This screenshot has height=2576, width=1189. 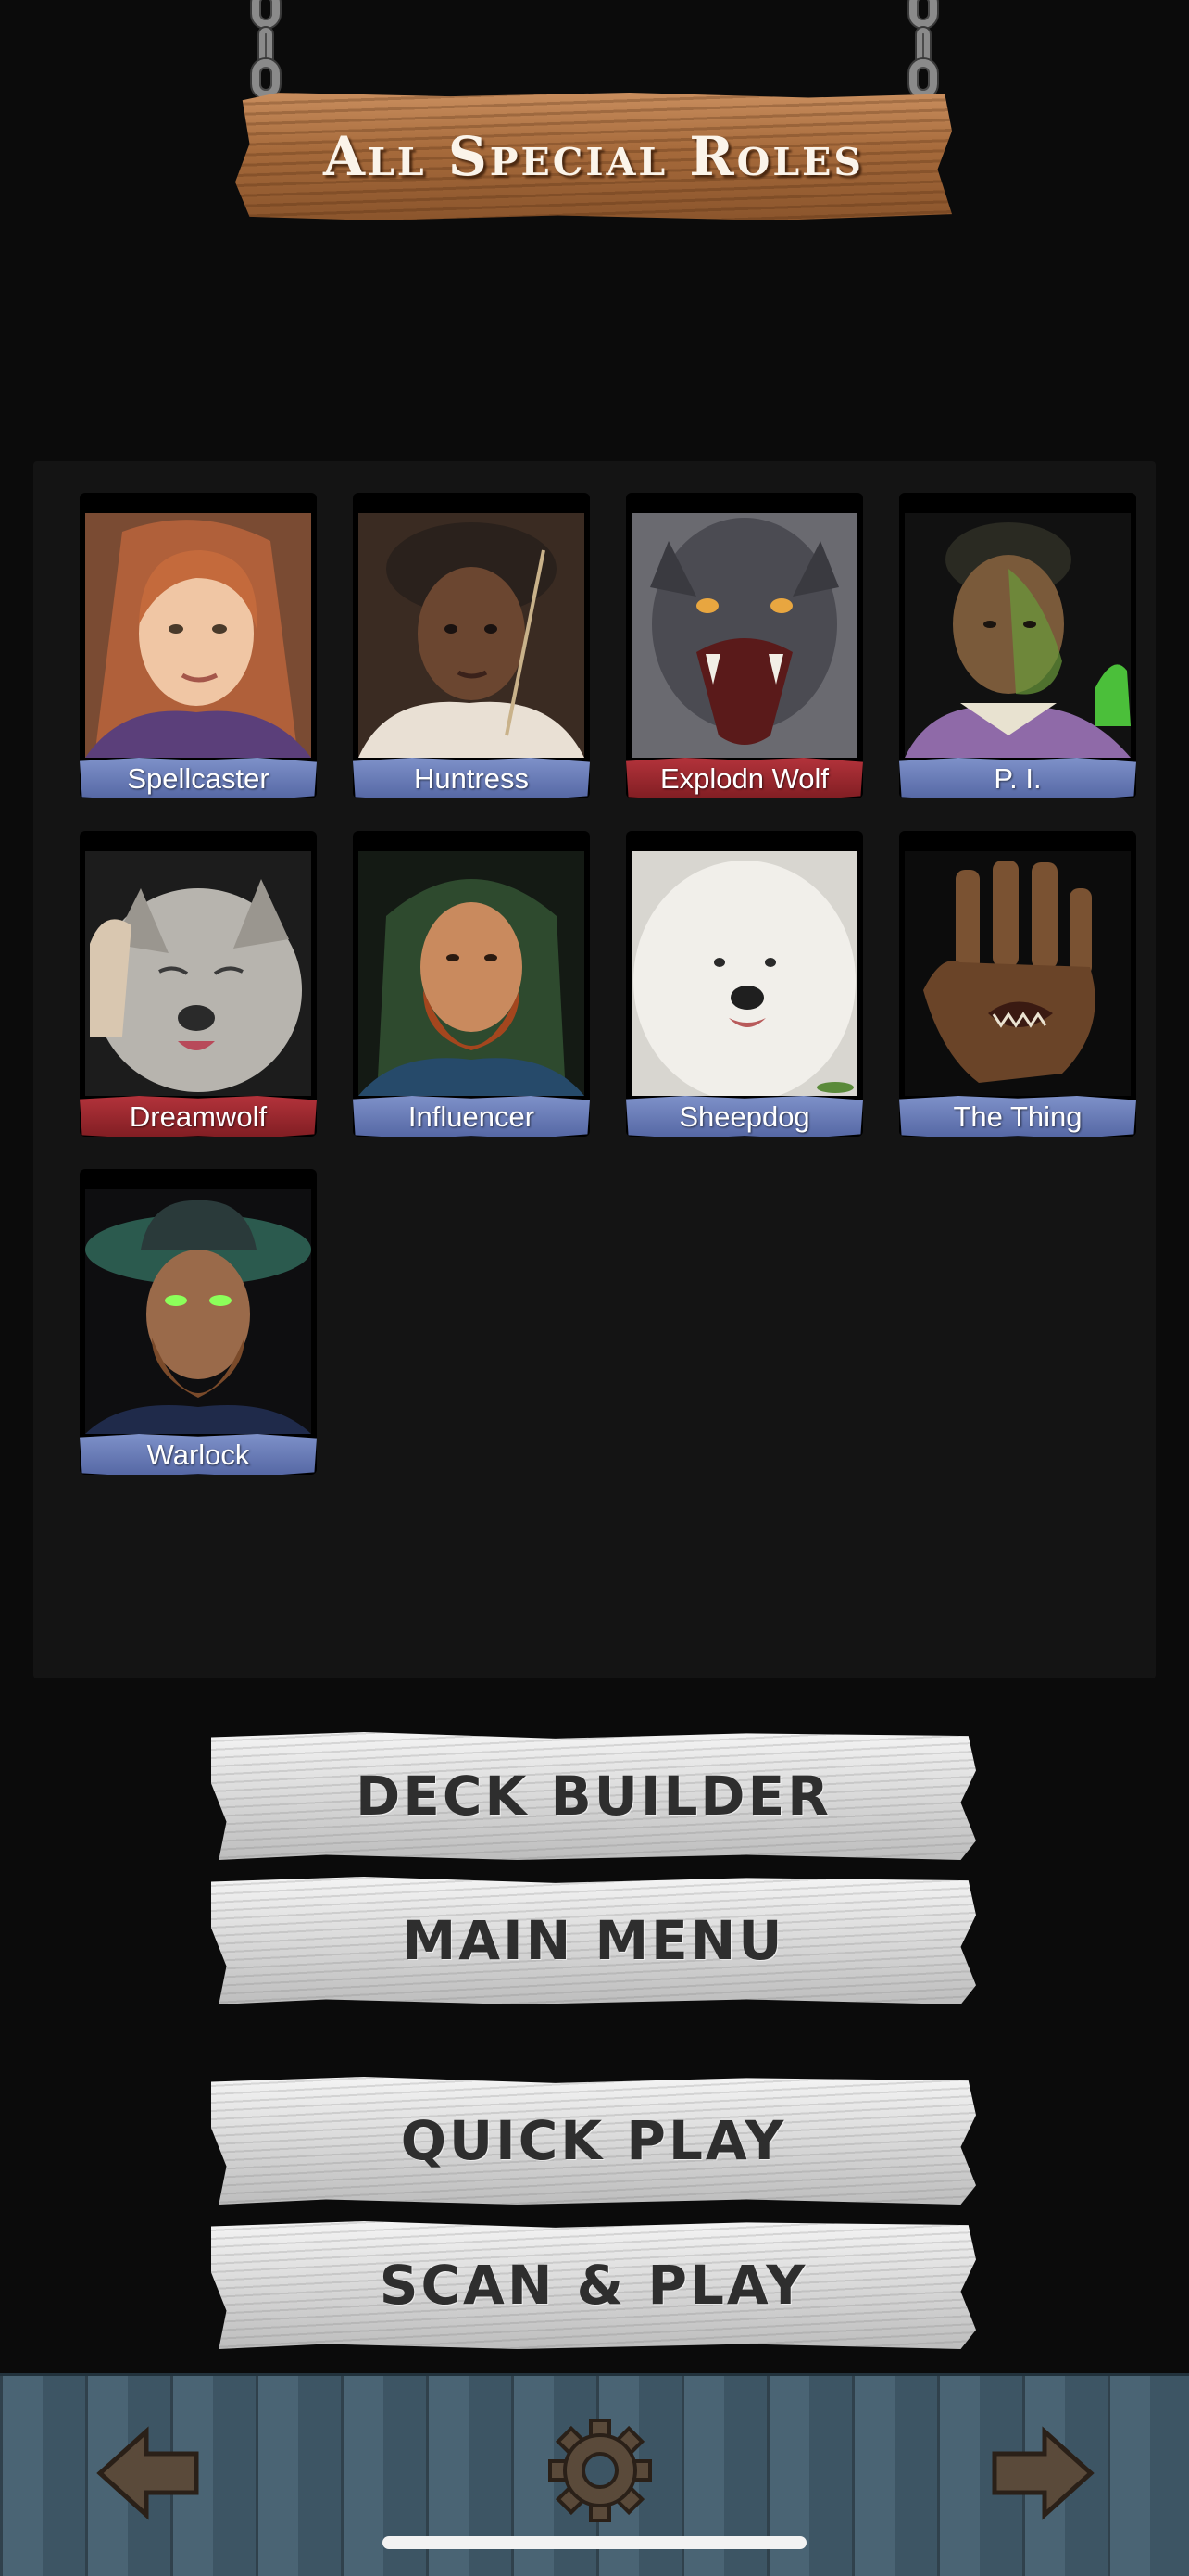 I want to click on role-card-the-thing: The Thing, so click(x=1017, y=984).